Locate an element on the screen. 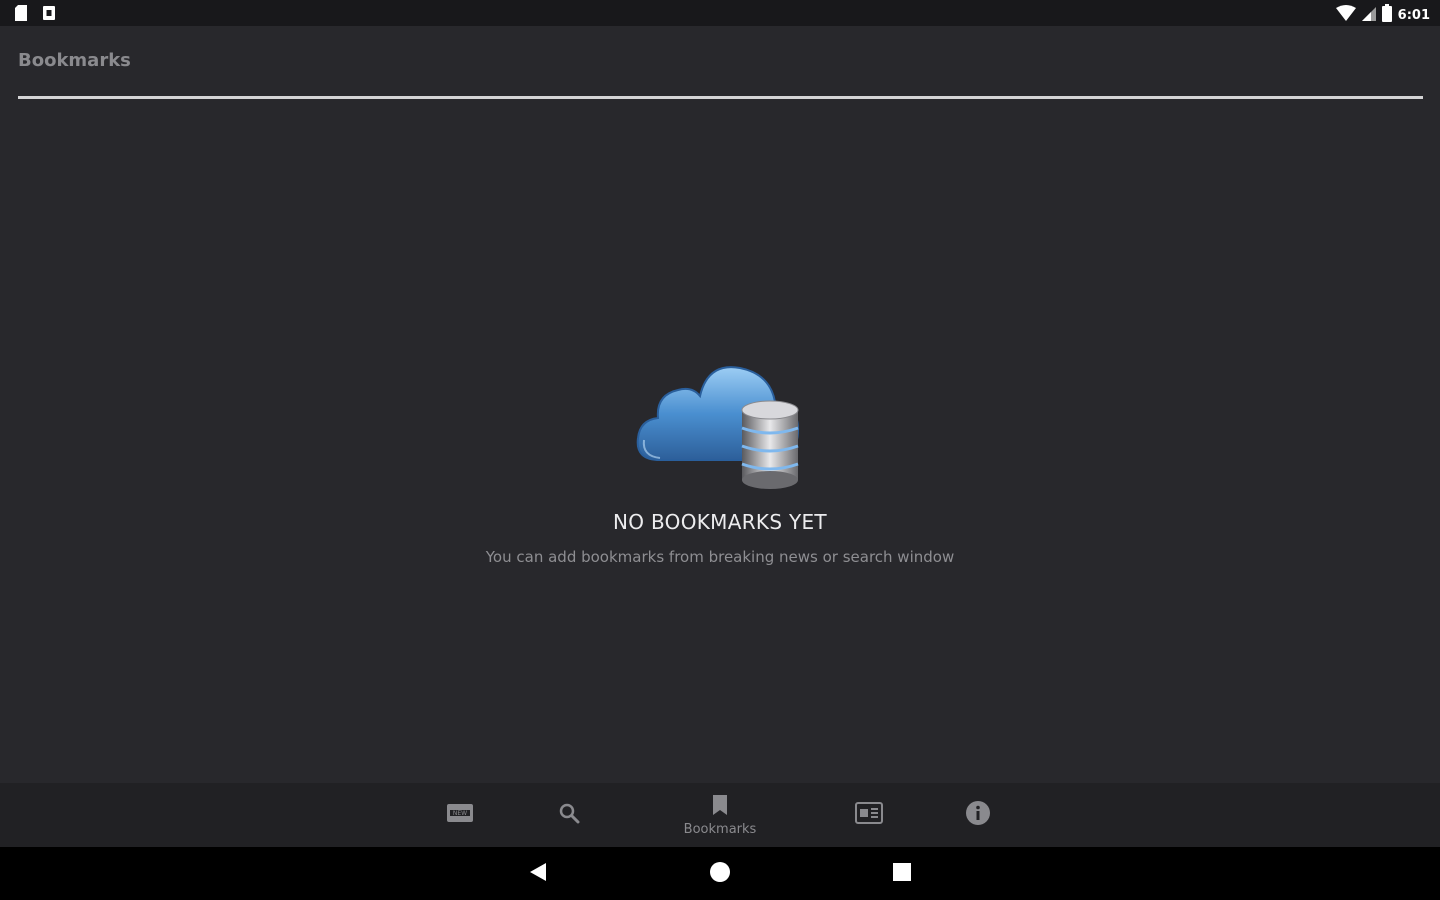 The image size is (1440, 900). header-divider is located at coordinates (720, 97).